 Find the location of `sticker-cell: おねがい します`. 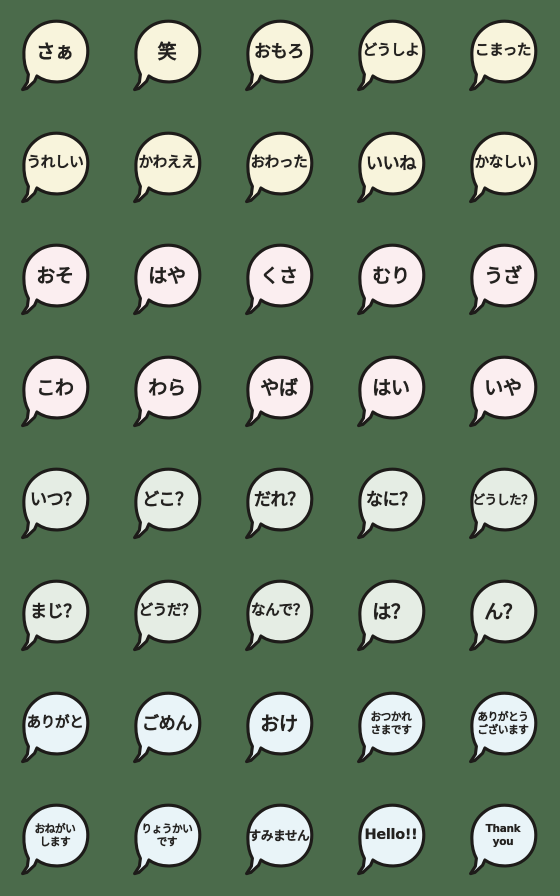

sticker-cell: おねがい します is located at coordinates (56, 840).